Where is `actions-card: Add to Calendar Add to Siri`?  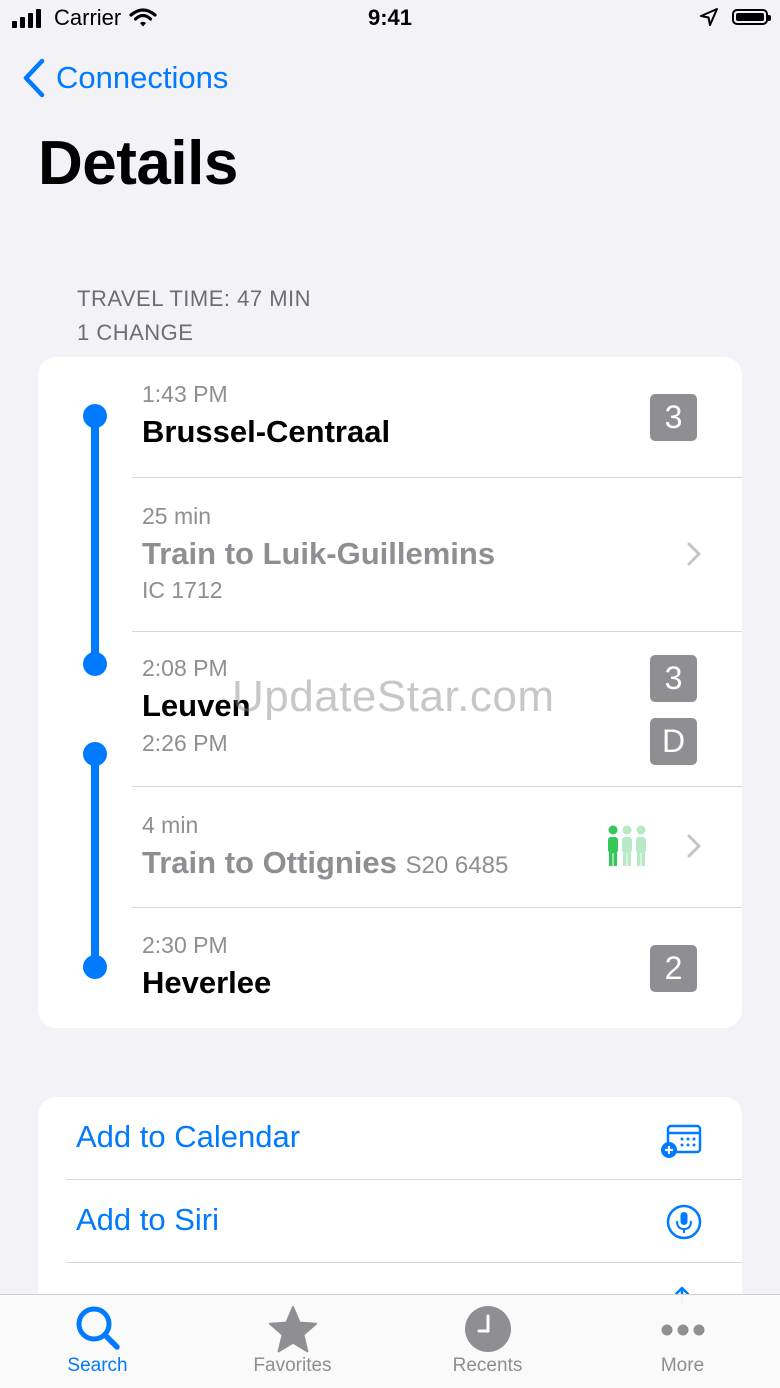 actions-card: Add to Calendar Add to Siri is located at coordinates (390, 1212).